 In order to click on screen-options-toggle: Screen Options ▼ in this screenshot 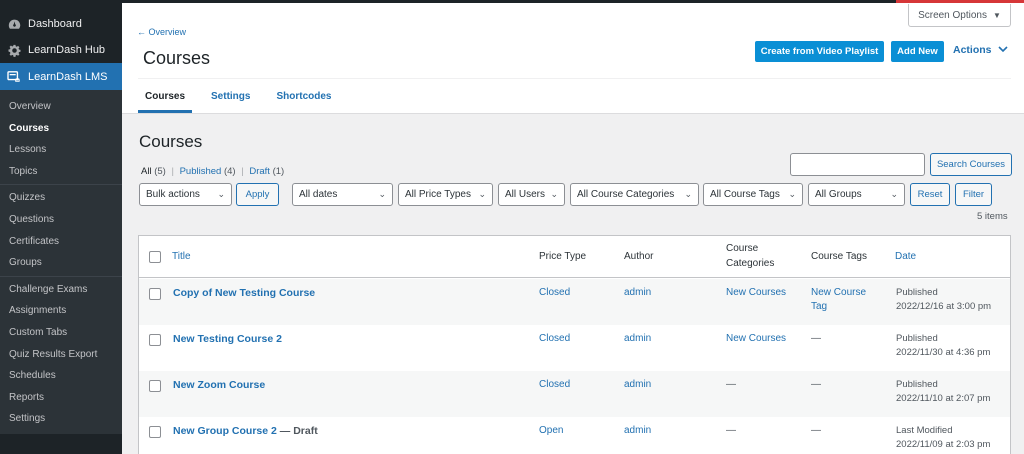, I will do `click(959, 15)`.